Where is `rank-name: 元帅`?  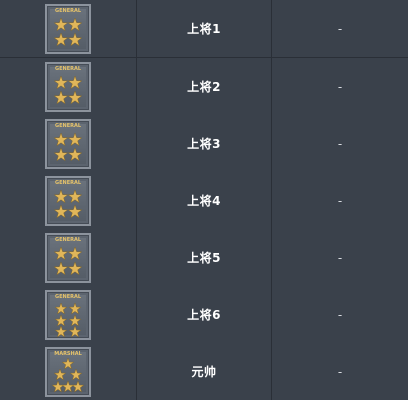 rank-name: 元帅 is located at coordinates (204, 371).